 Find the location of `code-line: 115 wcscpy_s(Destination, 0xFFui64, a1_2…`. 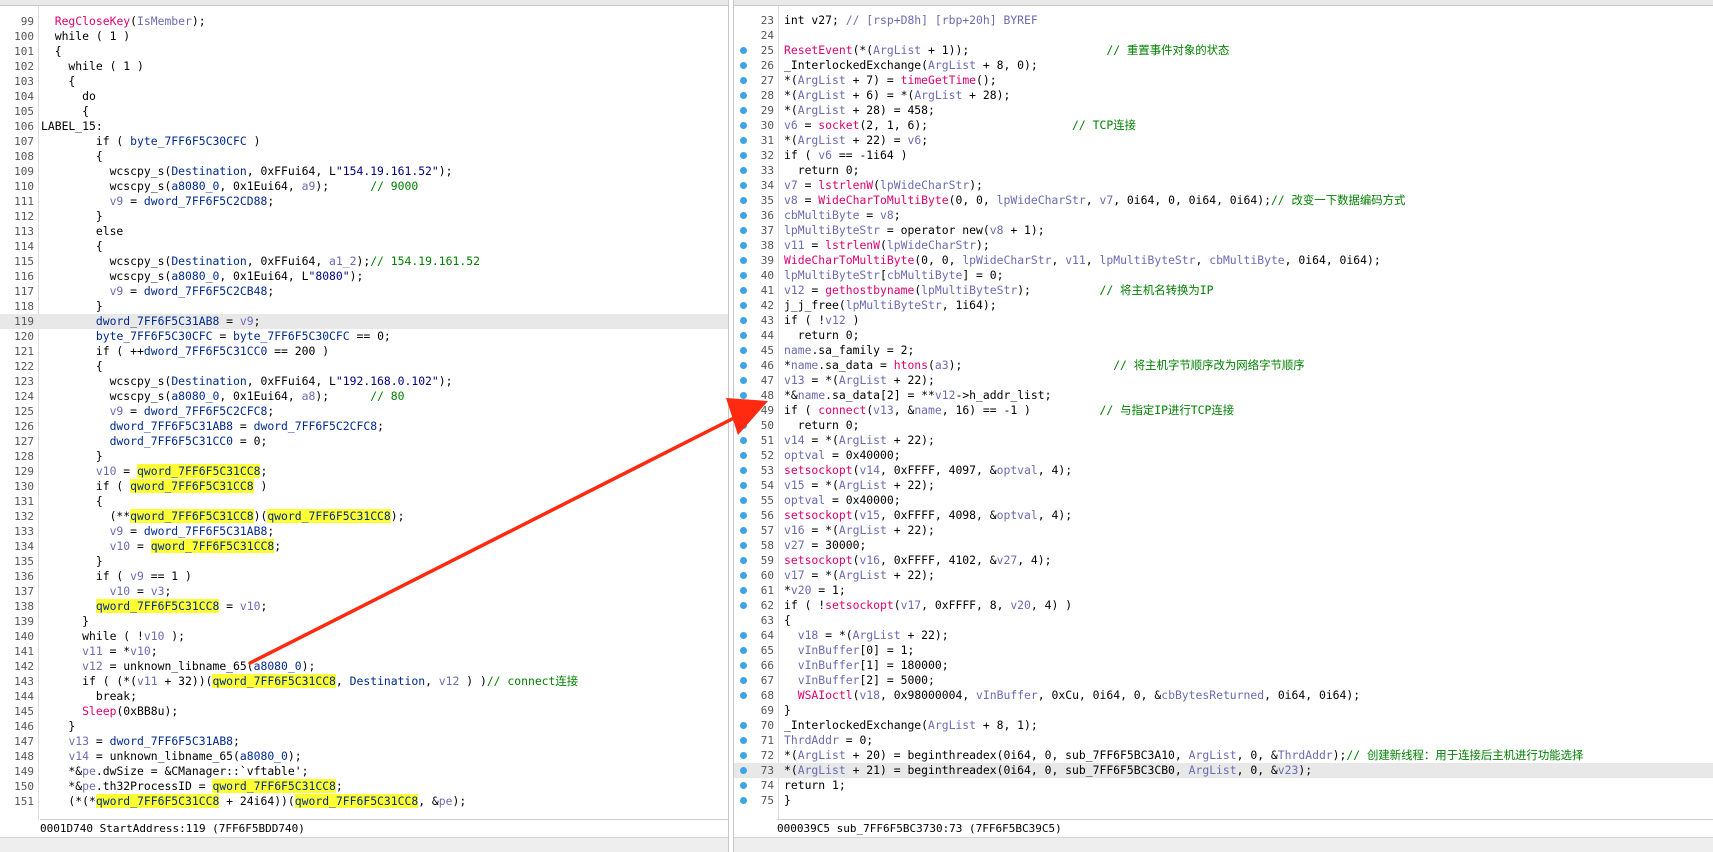

code-line: 115 wcscpy_s(Destination, 0xFFui64, a1_2… is located at coordinates (364, 261).